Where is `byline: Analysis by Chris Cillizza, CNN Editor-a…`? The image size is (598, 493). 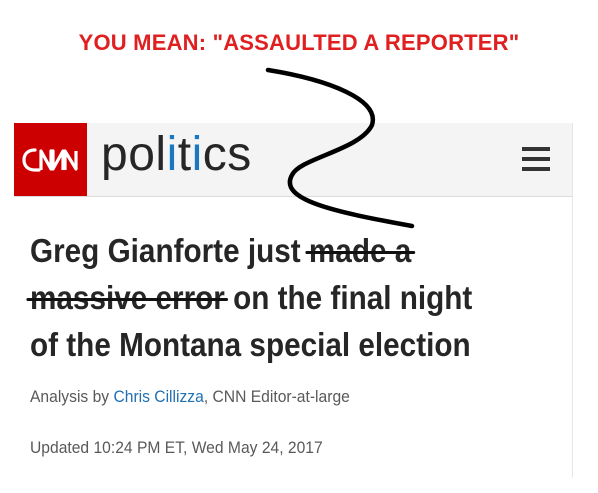
byline: Analysis by Chris Cillizza, CNN Editor-a… is located at coordinates (190, 397).